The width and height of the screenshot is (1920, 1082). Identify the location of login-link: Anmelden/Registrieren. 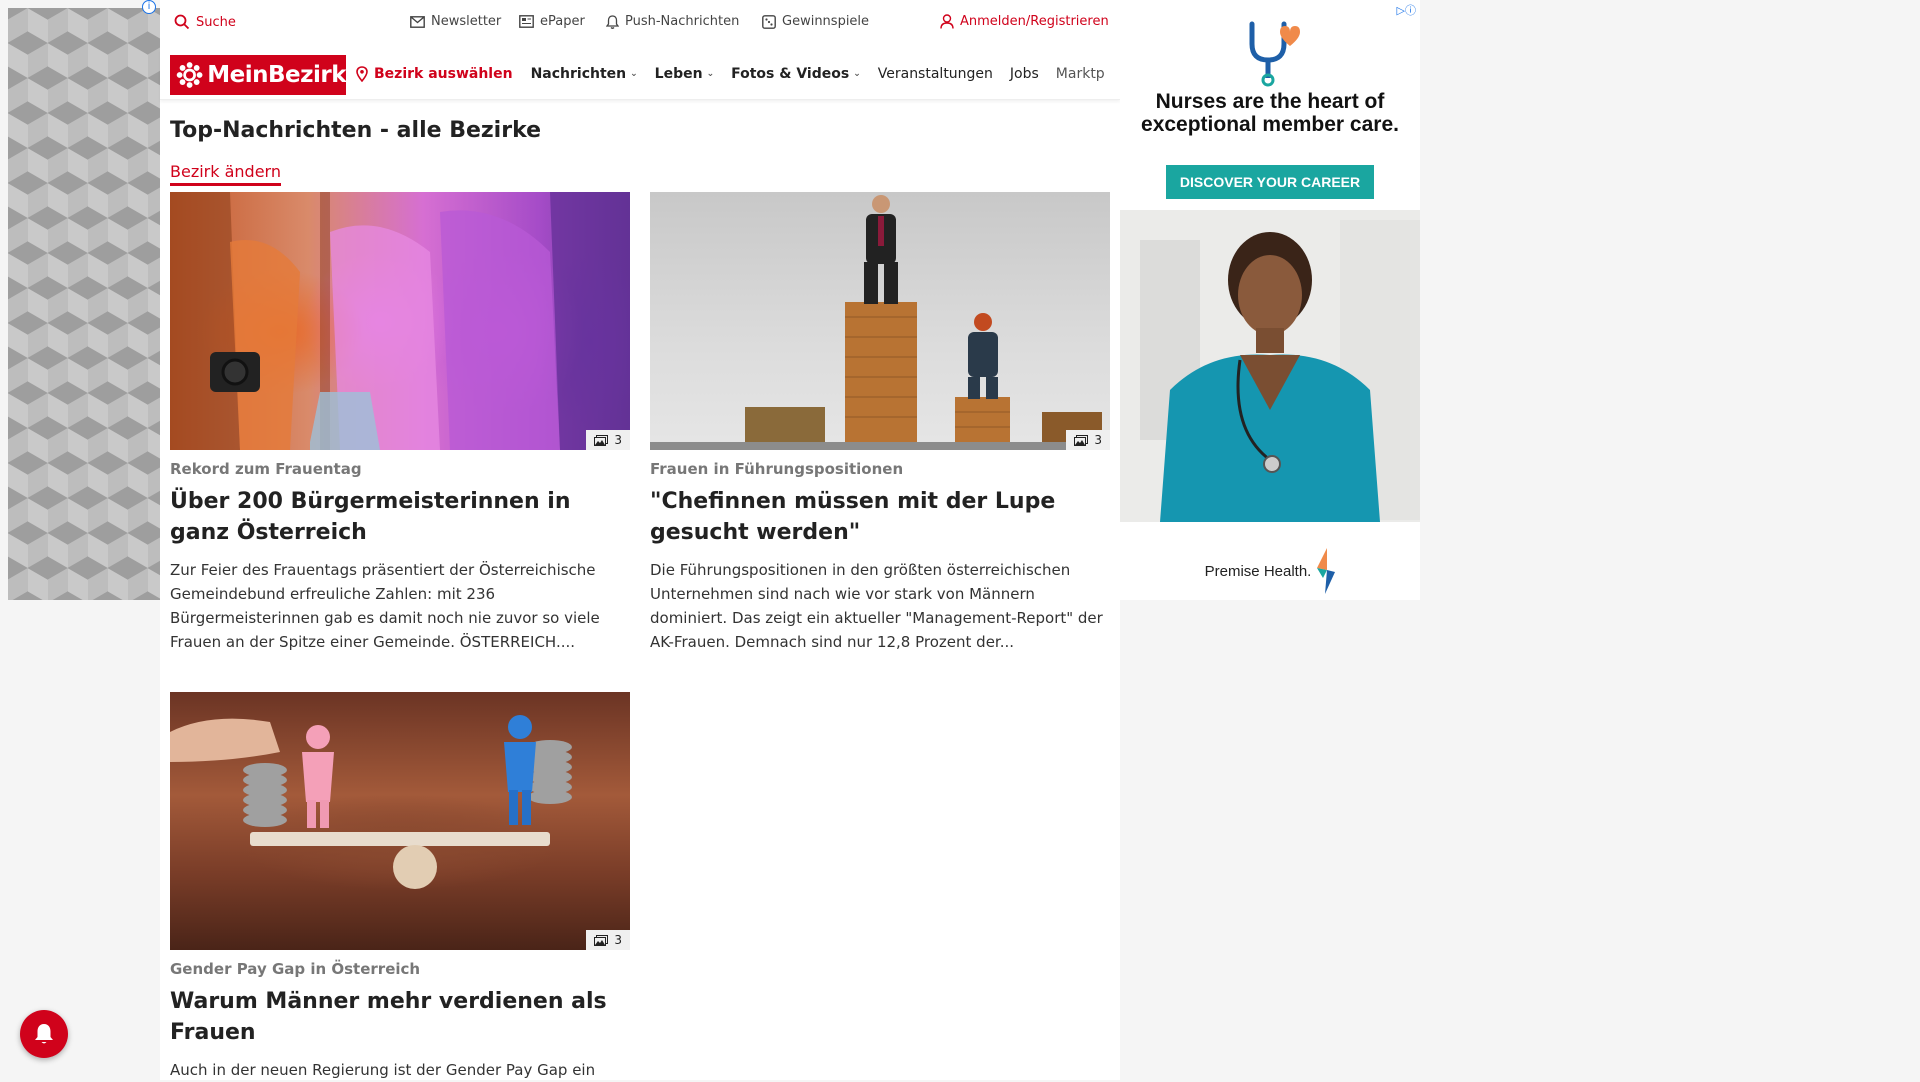
(1024, 21).